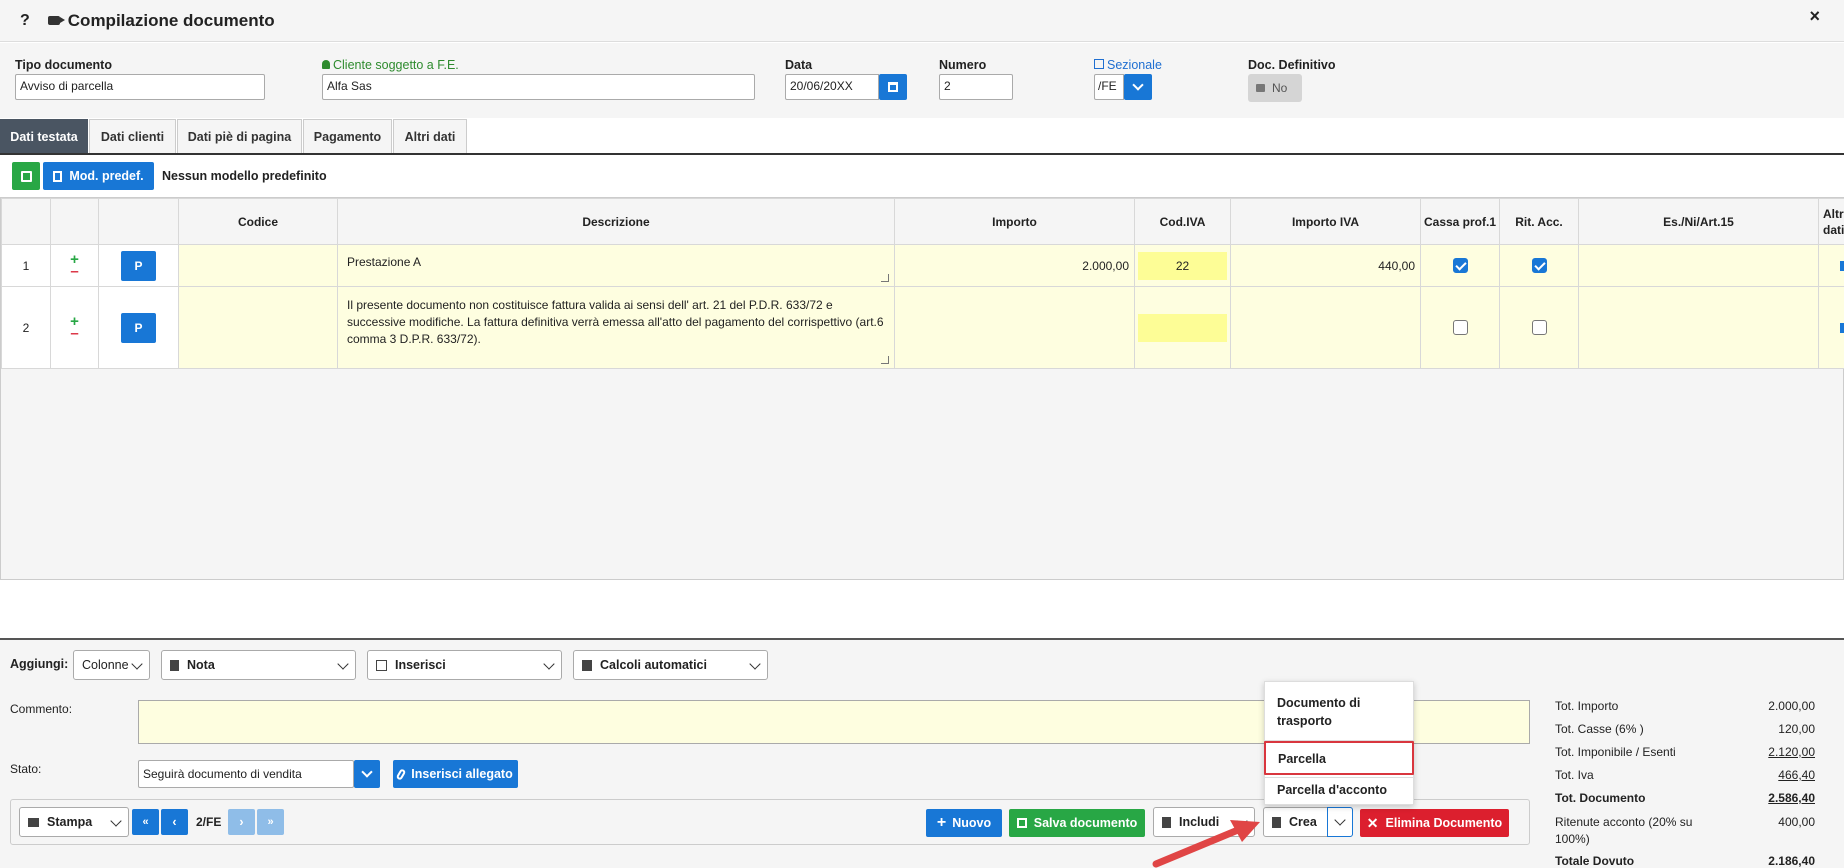 Image resolution: width=1844 pixels, height=868 pixels. What do you see at coordinates (1791, 752) in the screenshot?
I see `total-value-link: 2.120,00` at bounding box center [1791, 752].